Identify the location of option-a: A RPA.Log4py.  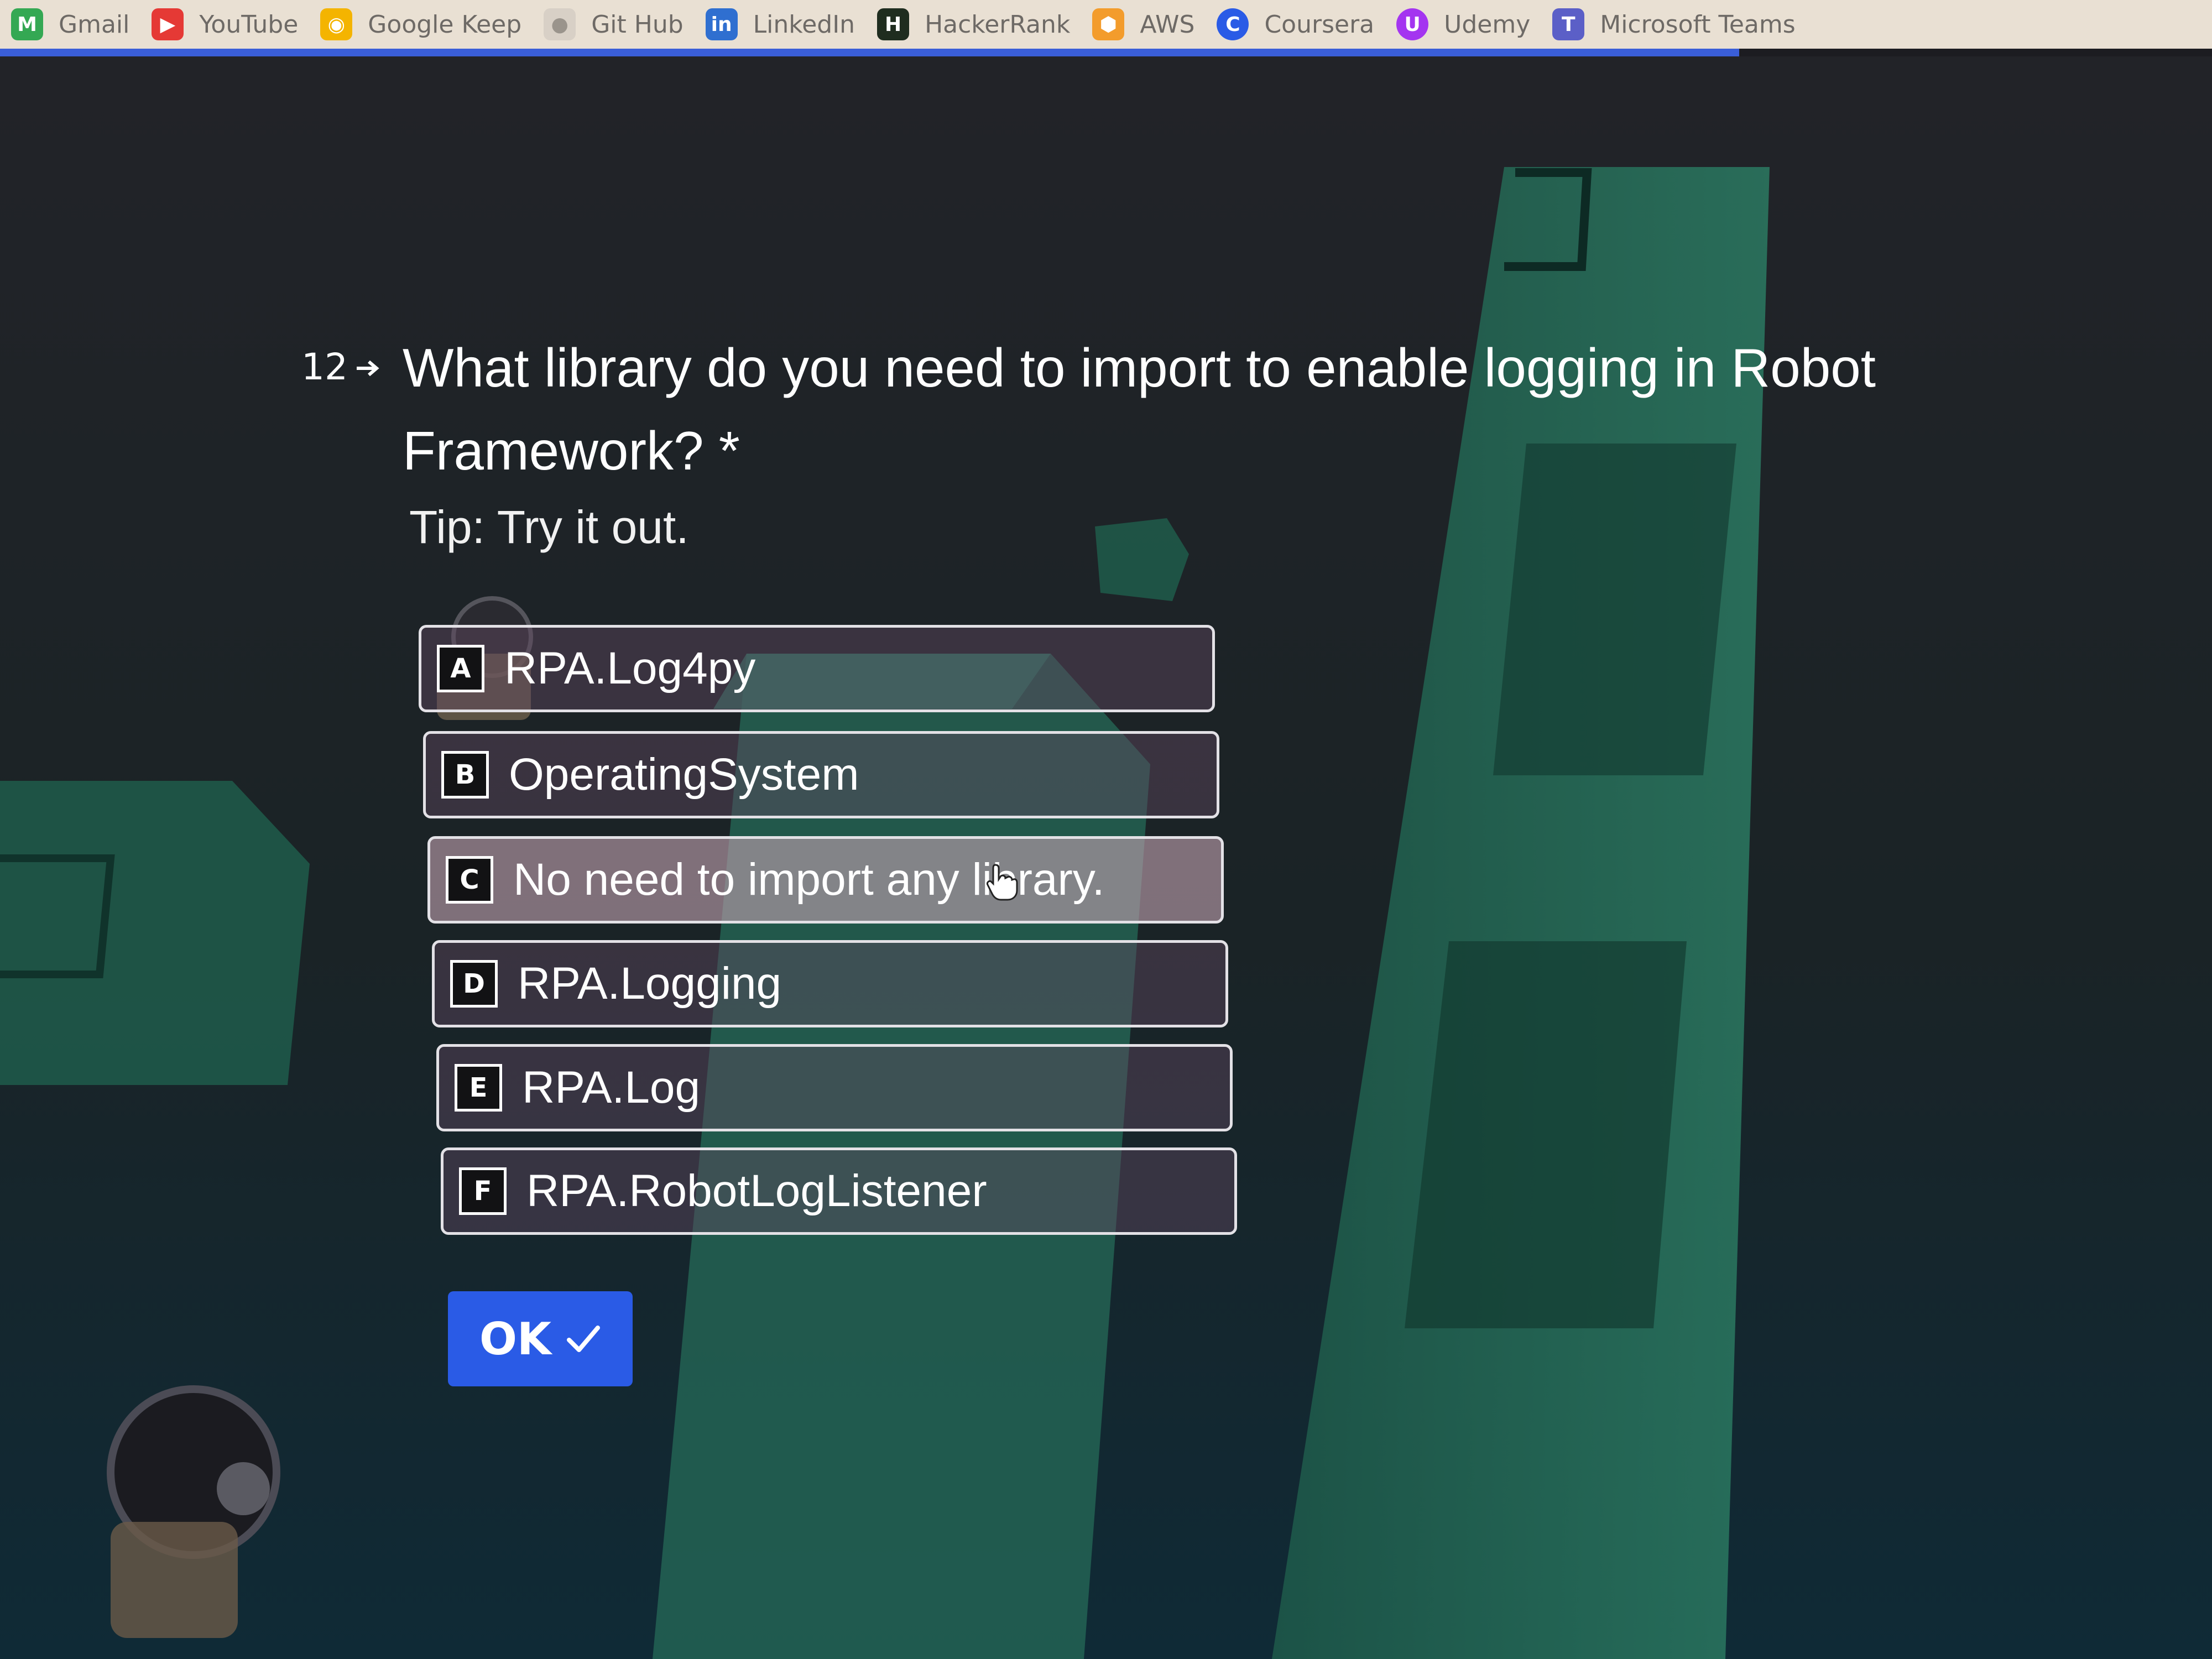
(817, 669).